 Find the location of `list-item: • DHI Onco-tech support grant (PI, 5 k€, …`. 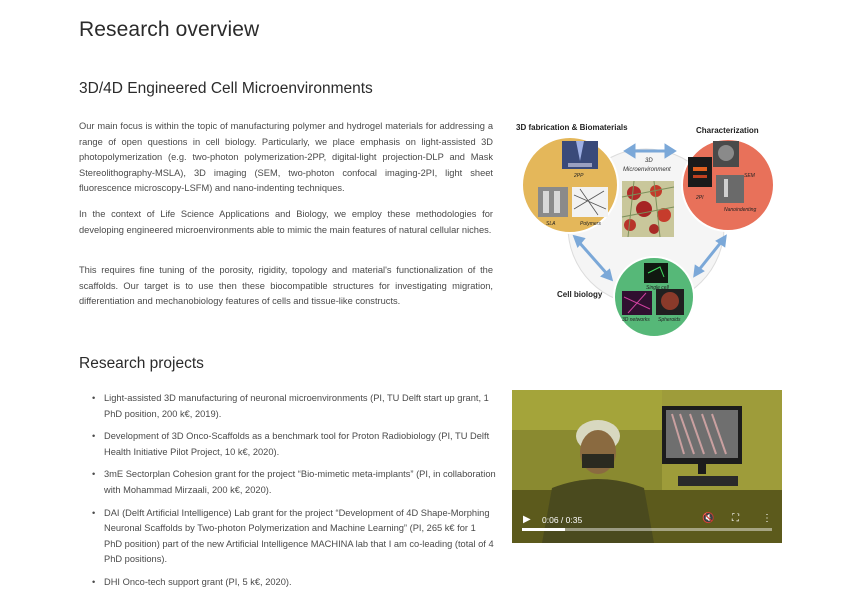

list-item: • DHI Onco-tech support grant (PI, 5 k€, … is located at coordinates (294, 583).